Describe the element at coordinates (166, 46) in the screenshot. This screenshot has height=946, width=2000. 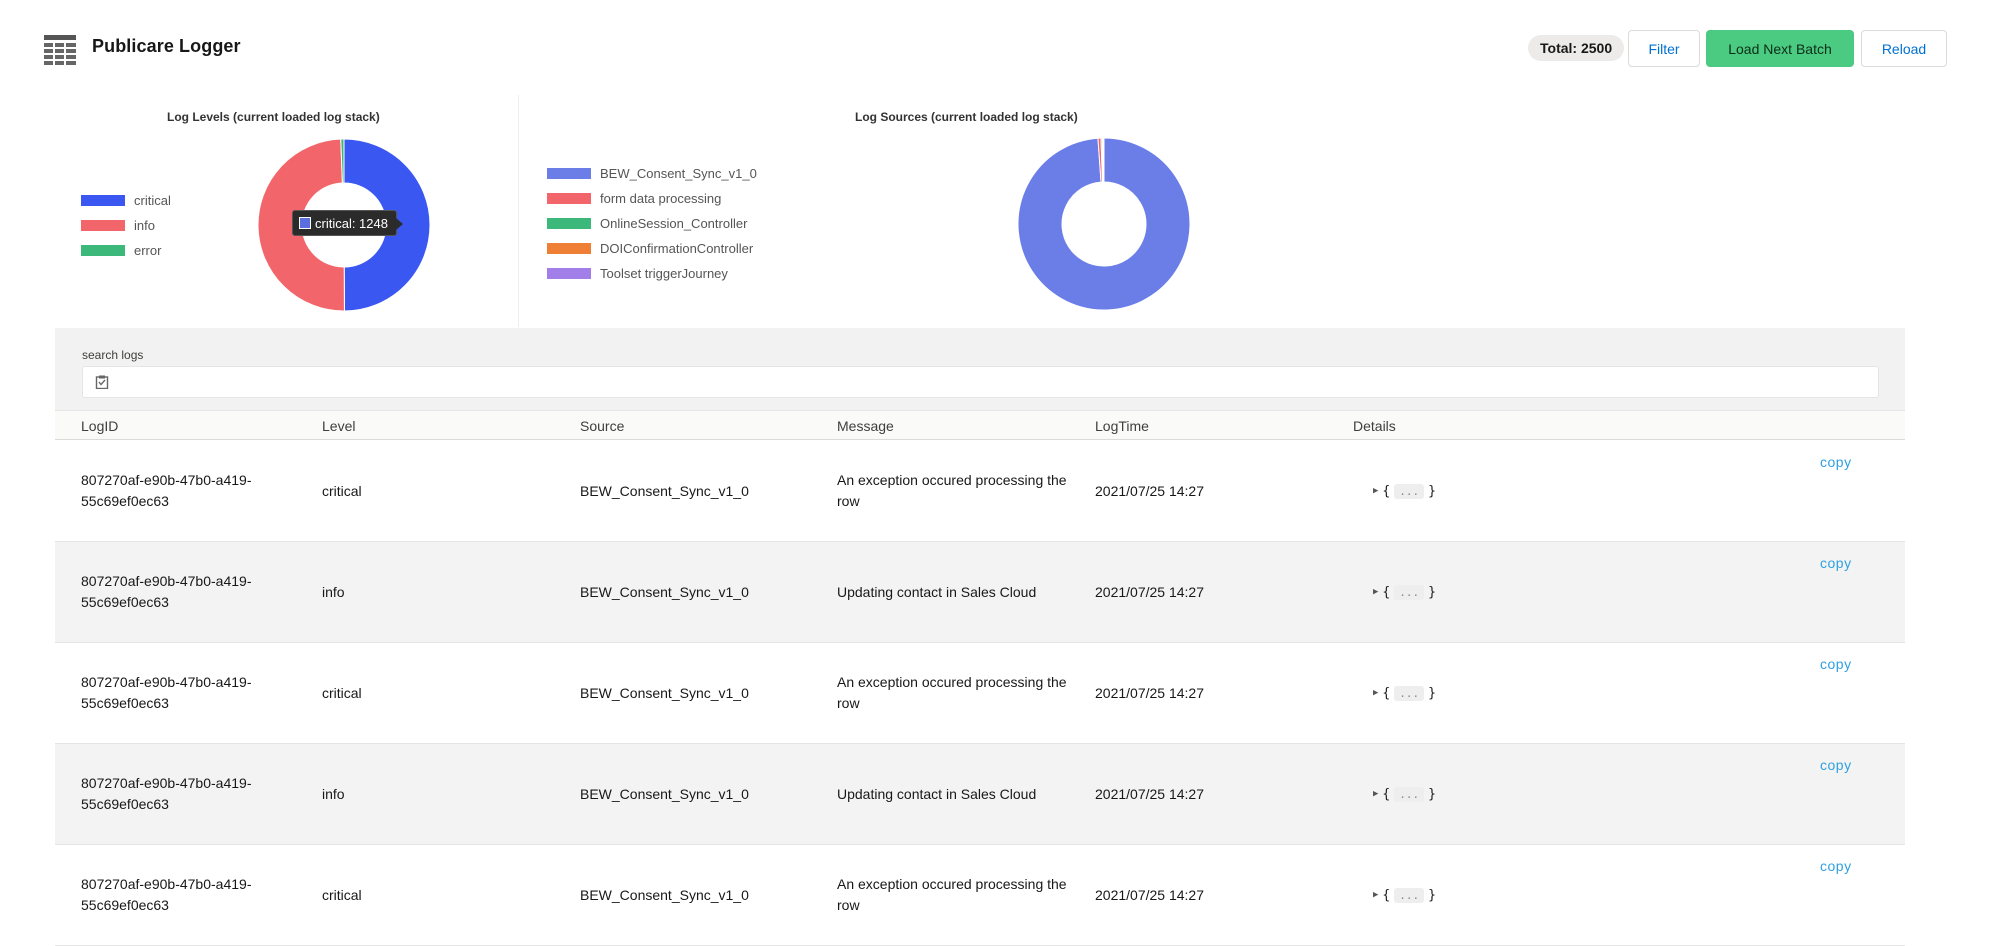
I see `app-title: Publicare Logger` at that location.